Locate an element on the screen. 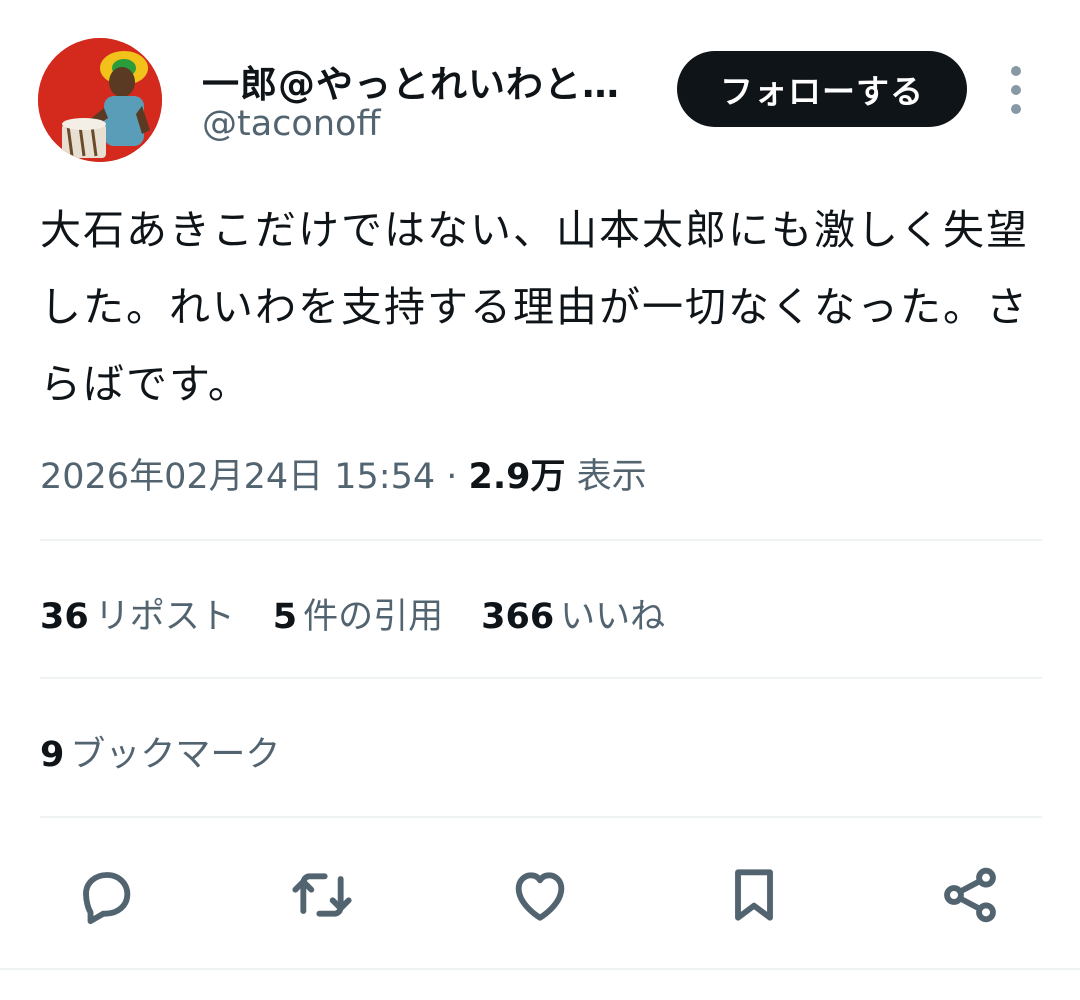  share-icon is located at coordinates (970, 895).